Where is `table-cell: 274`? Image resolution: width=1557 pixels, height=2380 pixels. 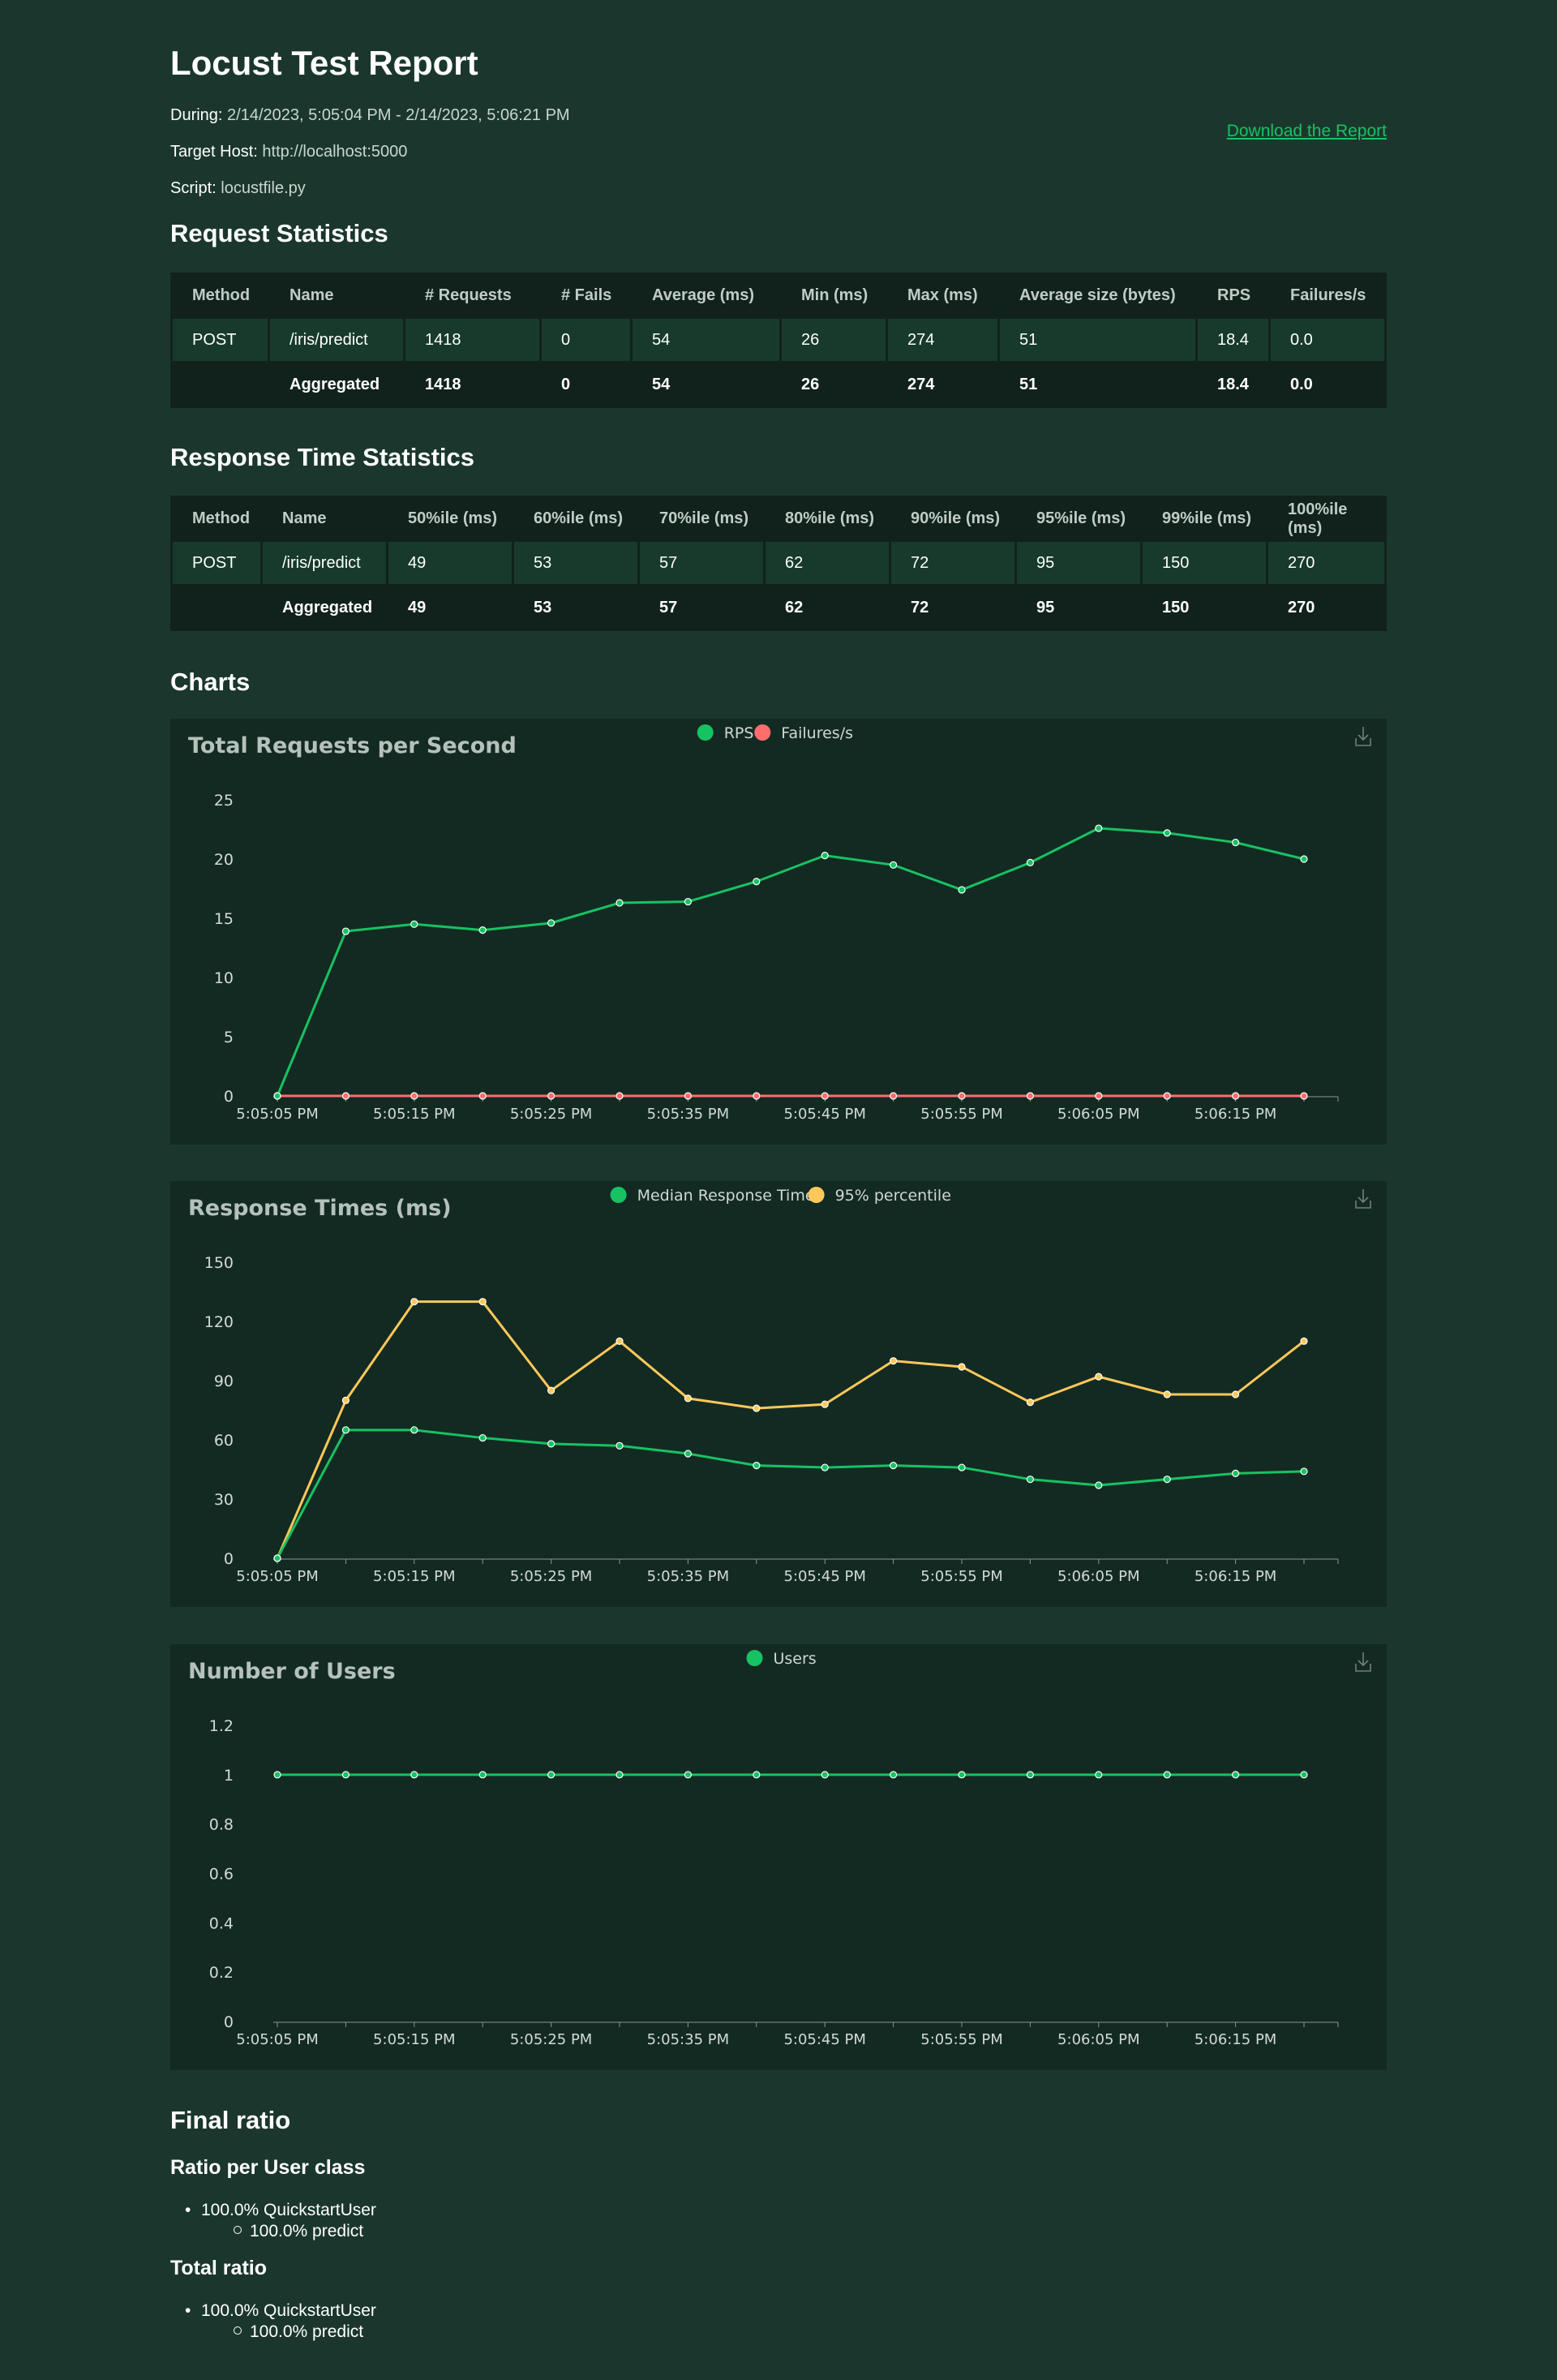
table-cell: 274 is located at coordinates (942, 384).